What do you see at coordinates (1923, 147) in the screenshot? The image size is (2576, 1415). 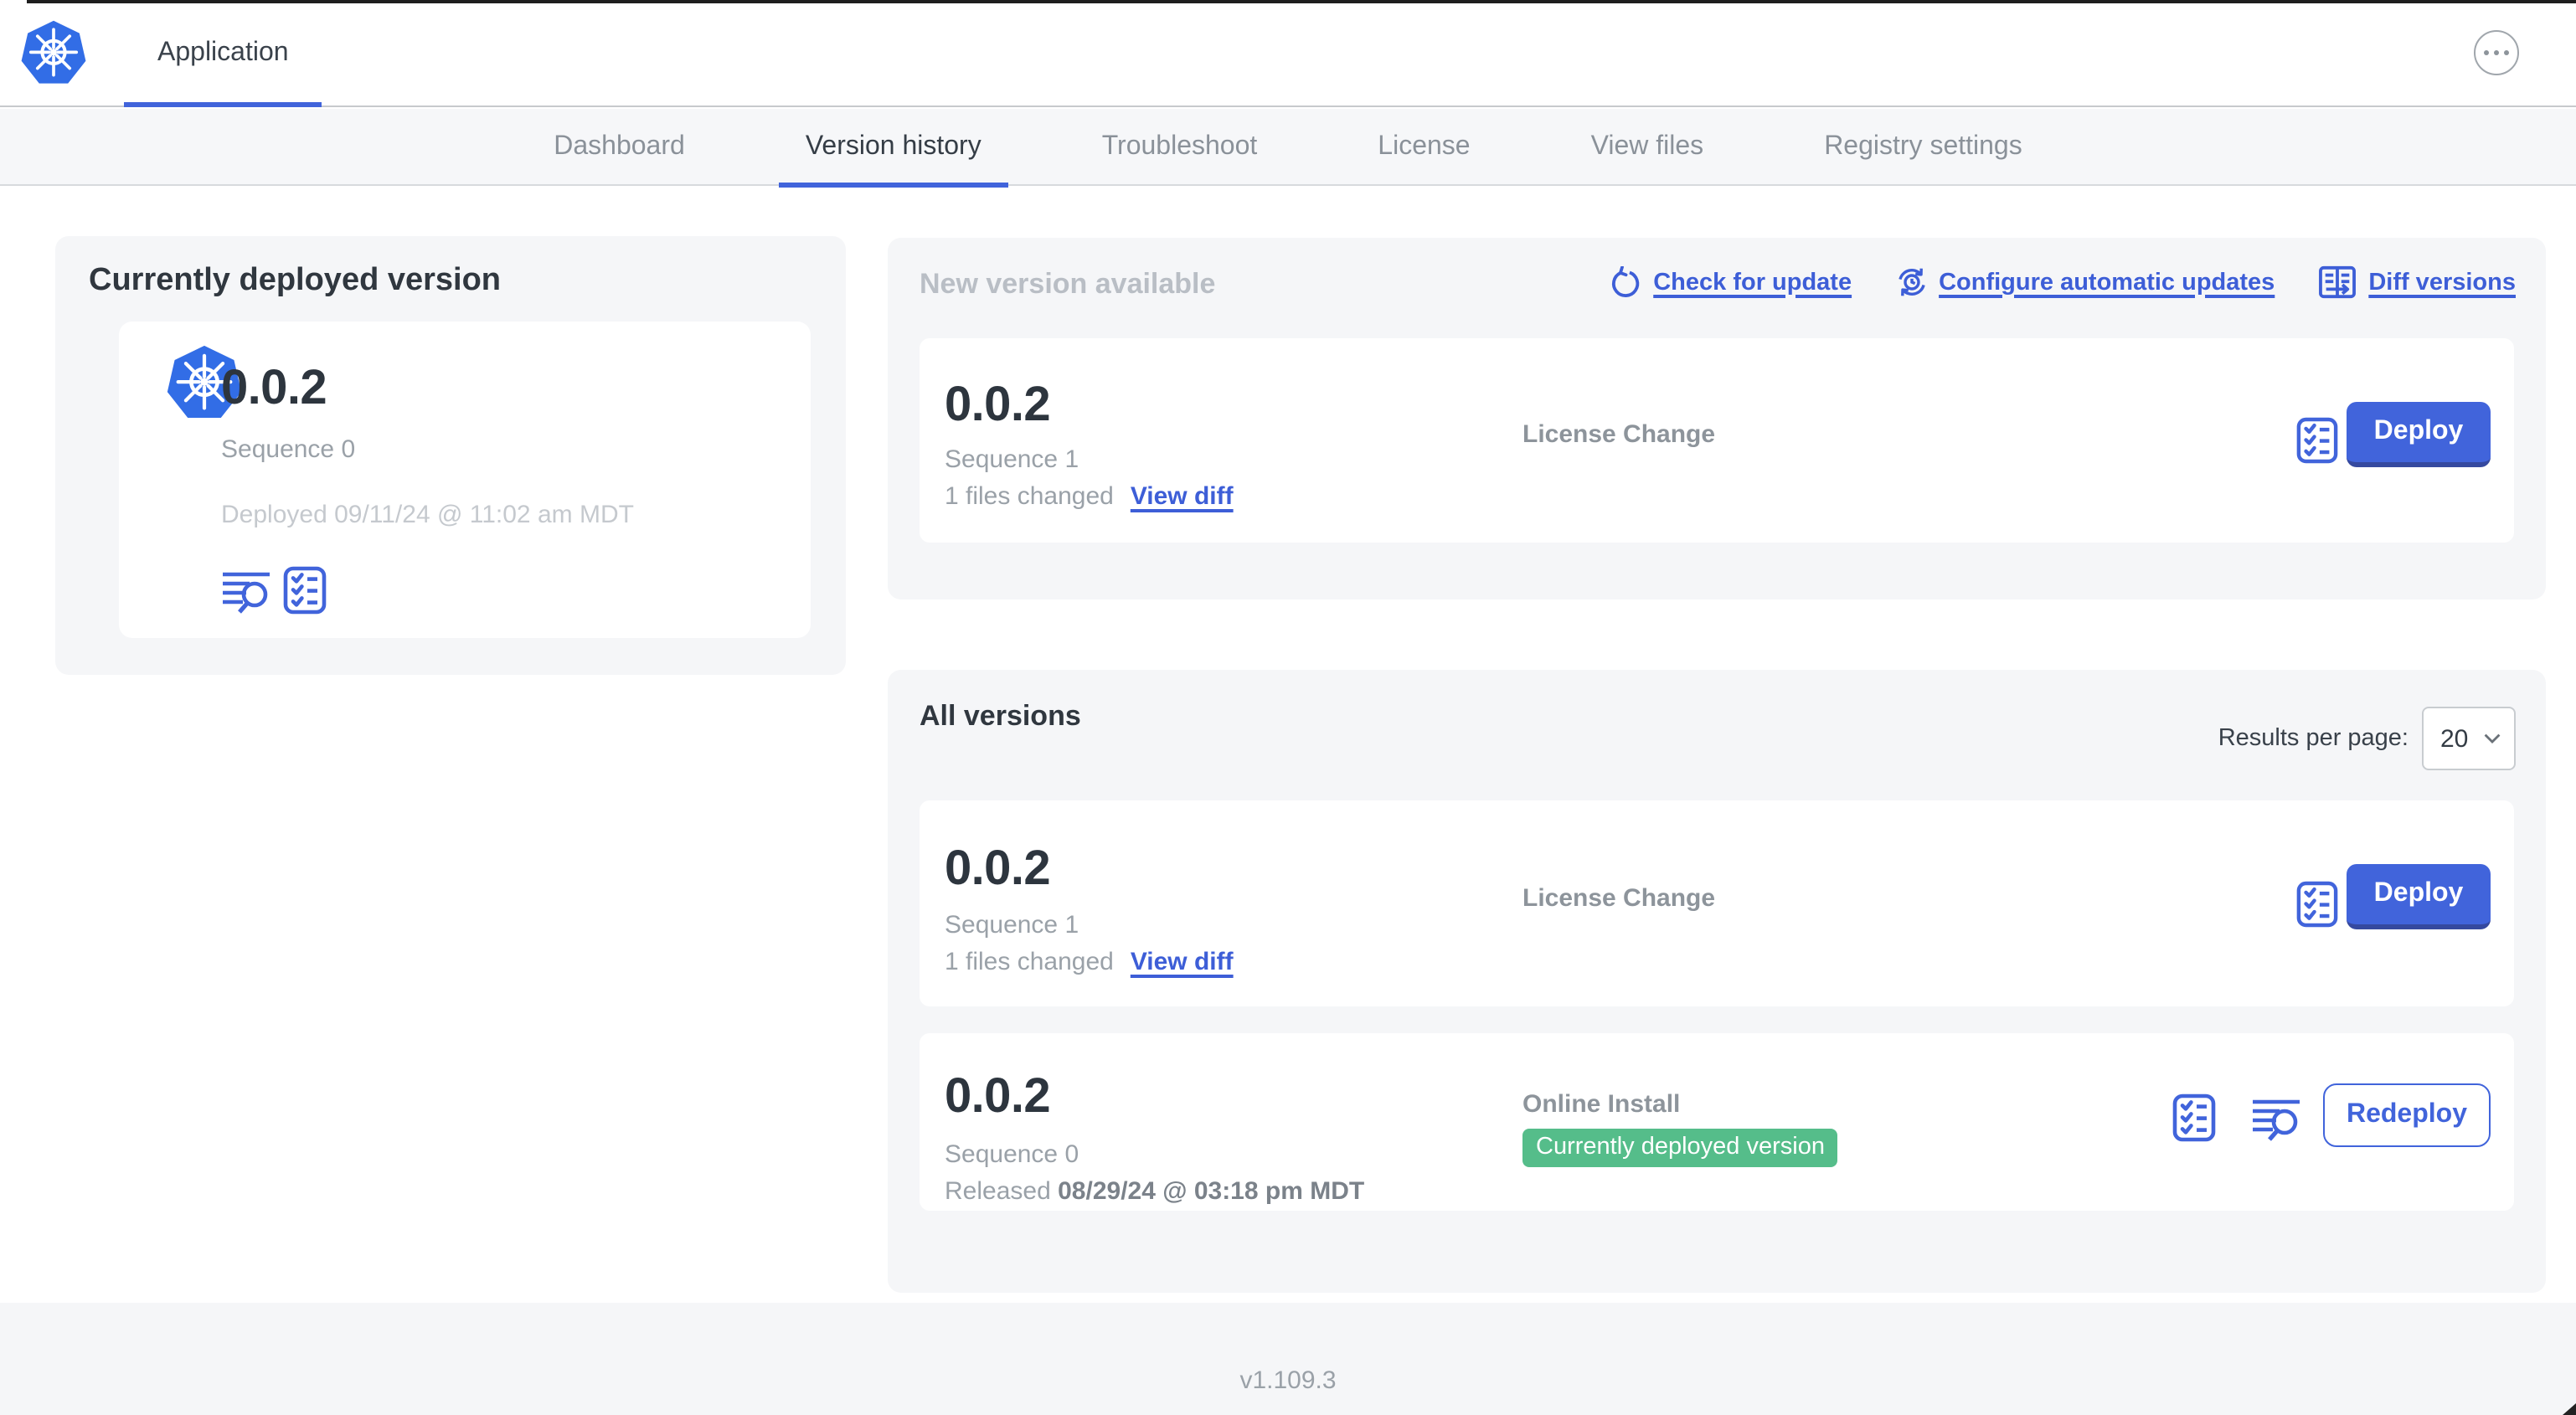 I see `tab-registry-settings: Registry settings` at bounding box center [1923, 147].